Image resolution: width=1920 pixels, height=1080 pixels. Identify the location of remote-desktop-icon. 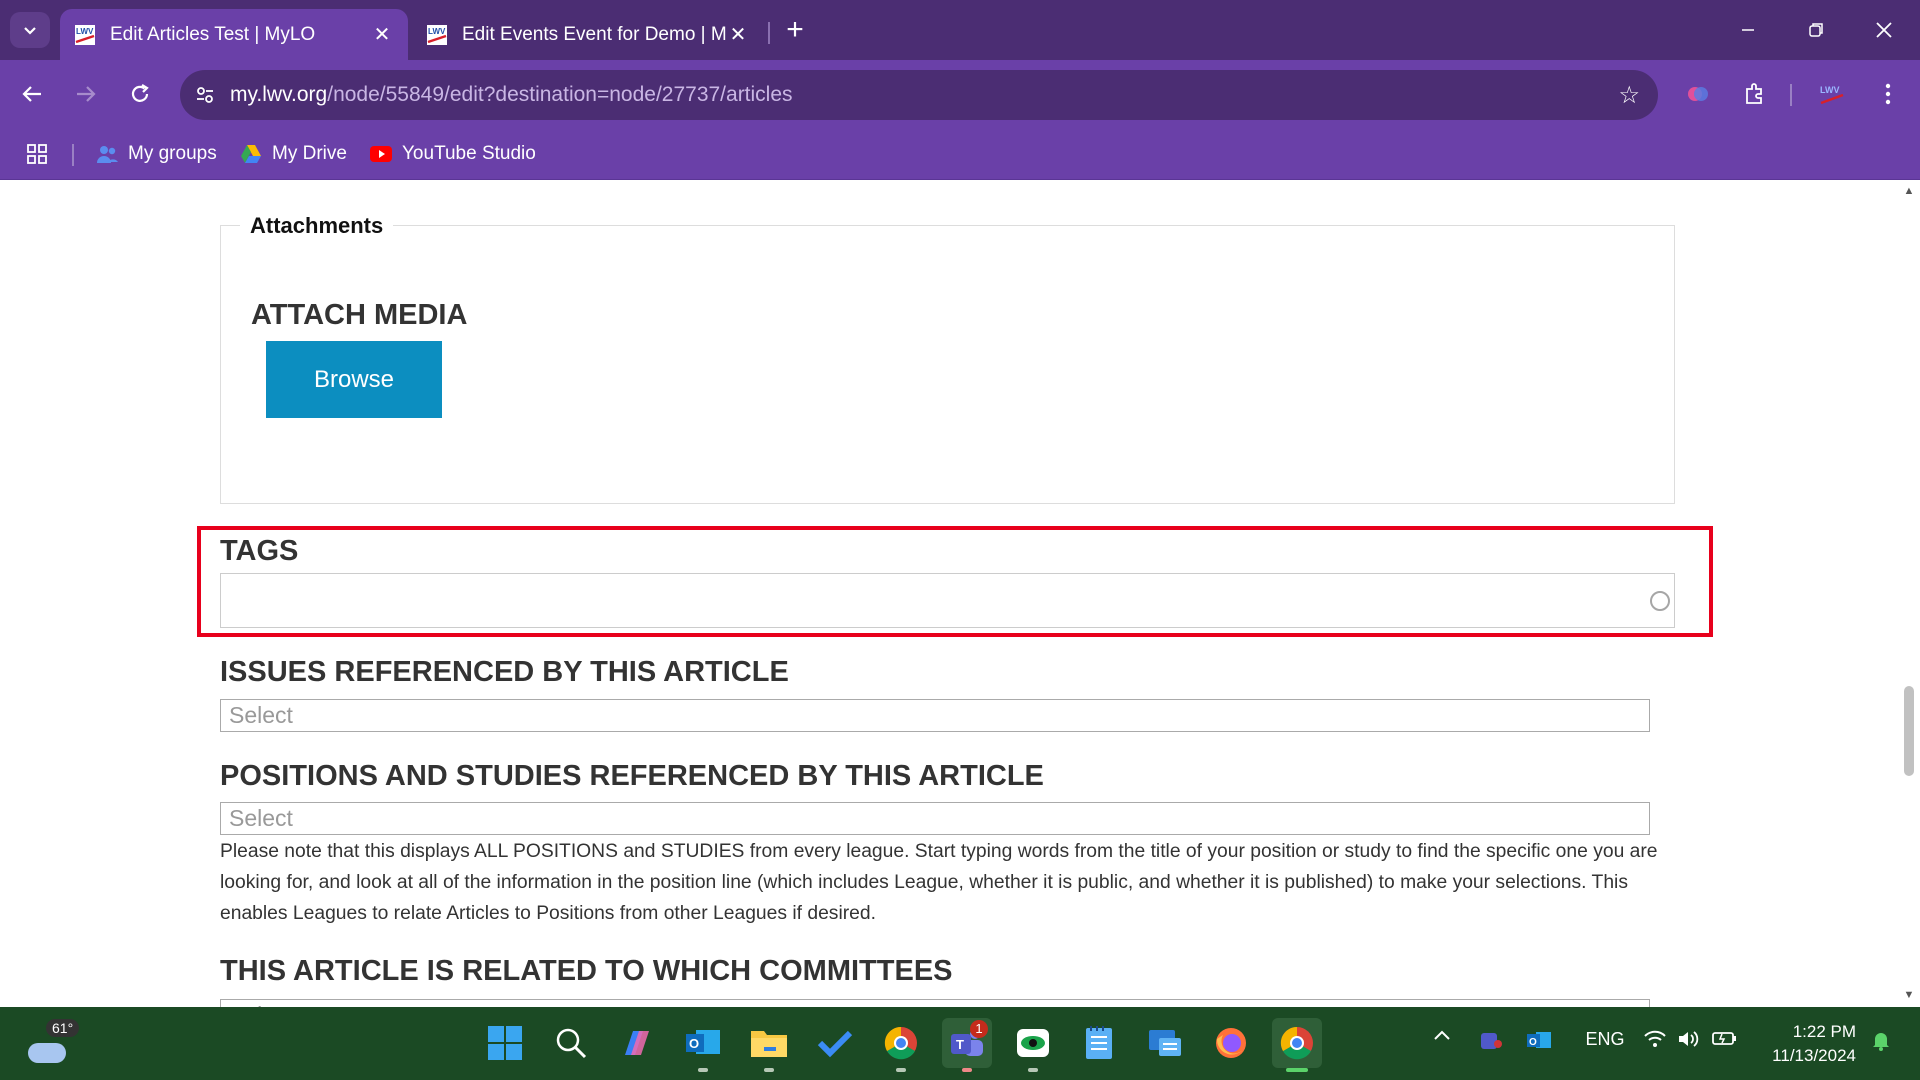
(1165, 1043).